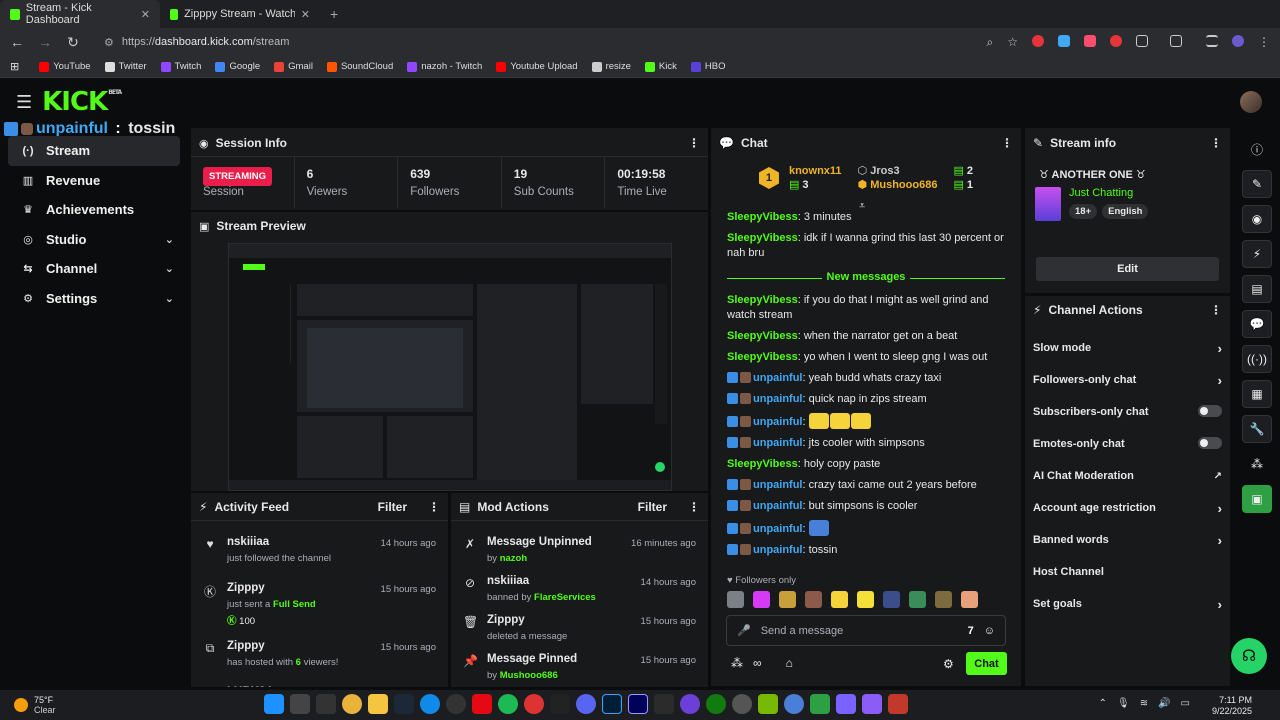 Image resolution: width=1280 pixels, height=720 pixels. Describe the element at coordinates (359, 66) in the screenshot. I see `bookmark-item: SoundCloud` at that location.